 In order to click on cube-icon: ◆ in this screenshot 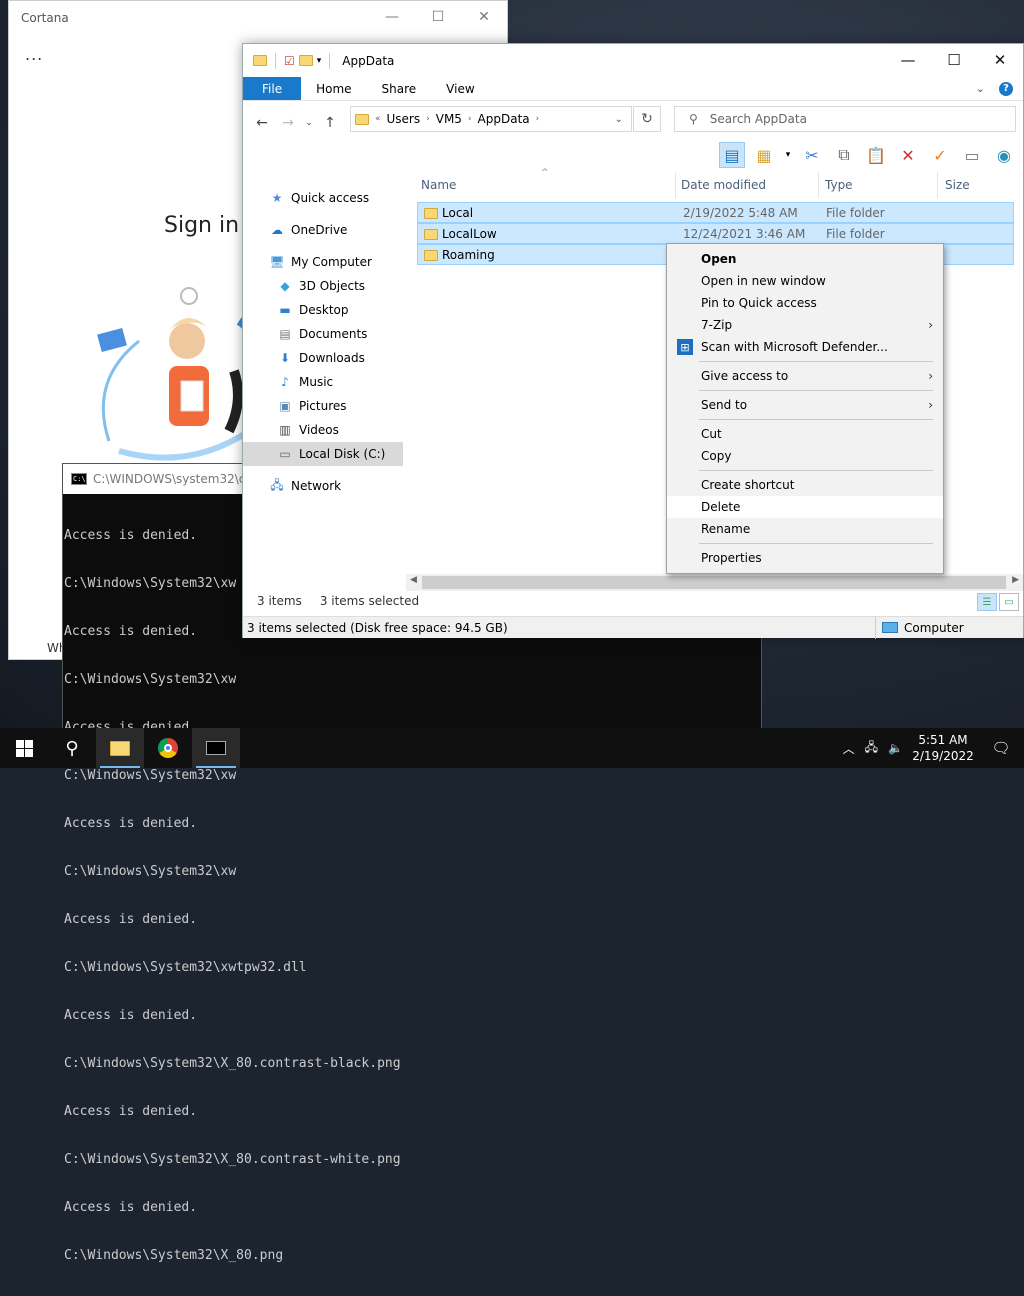, I will do `click(285, 286)`.